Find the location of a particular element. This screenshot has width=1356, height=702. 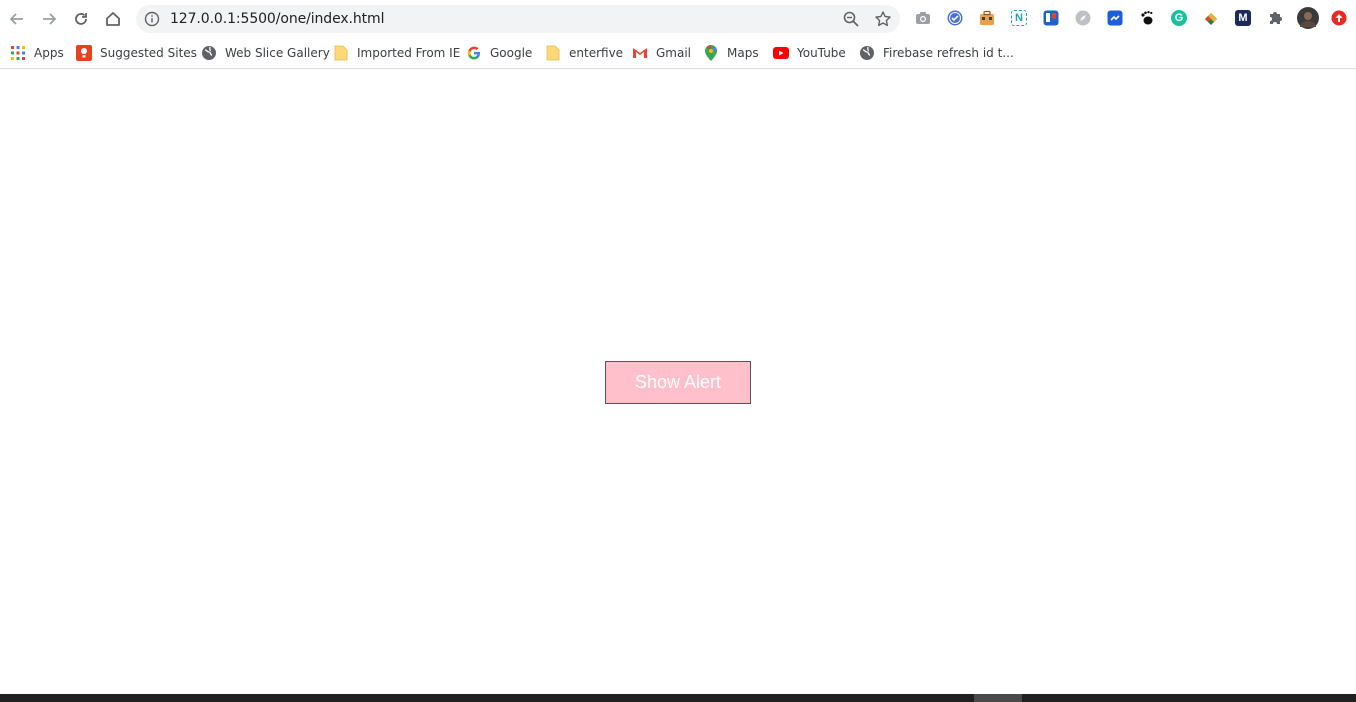

gnome-foot-icon is located at coordinates (1147, 18).